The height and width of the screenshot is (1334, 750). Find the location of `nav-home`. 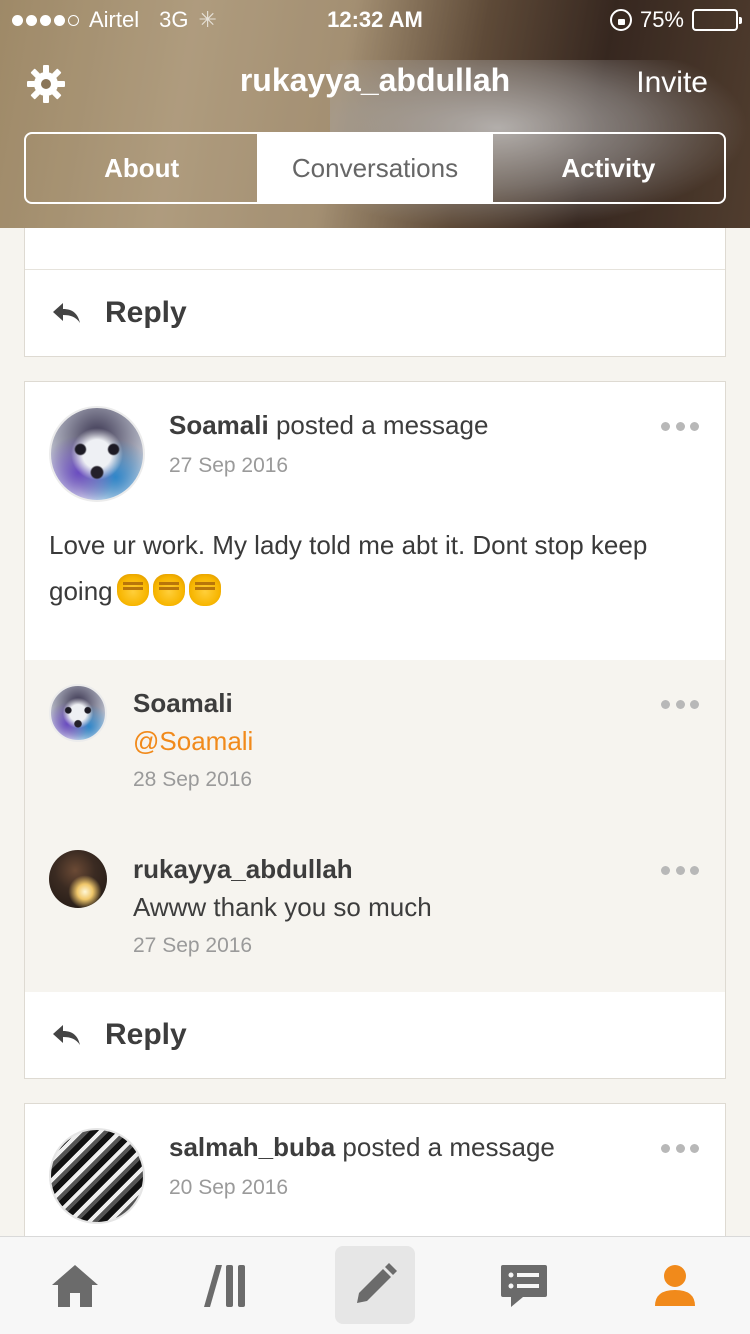

nav-home is located at coordinates (75, 1285).